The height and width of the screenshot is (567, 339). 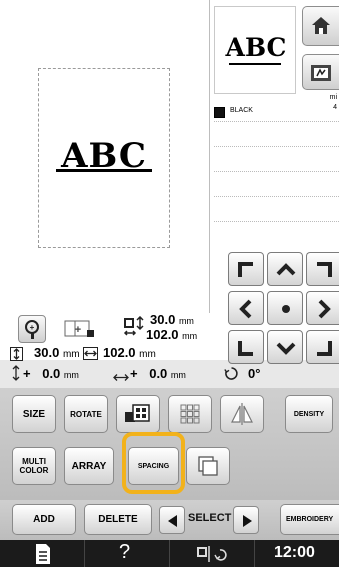 I want to click on pattern-preview-text: ABC, so click(x=104, y=156).